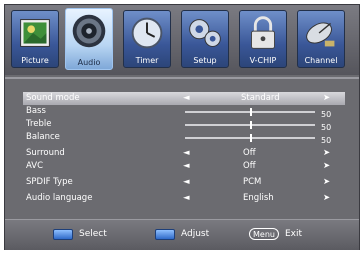 The image size is (364, 254). I want to click on tab-label: Picture, so click(35, 60).